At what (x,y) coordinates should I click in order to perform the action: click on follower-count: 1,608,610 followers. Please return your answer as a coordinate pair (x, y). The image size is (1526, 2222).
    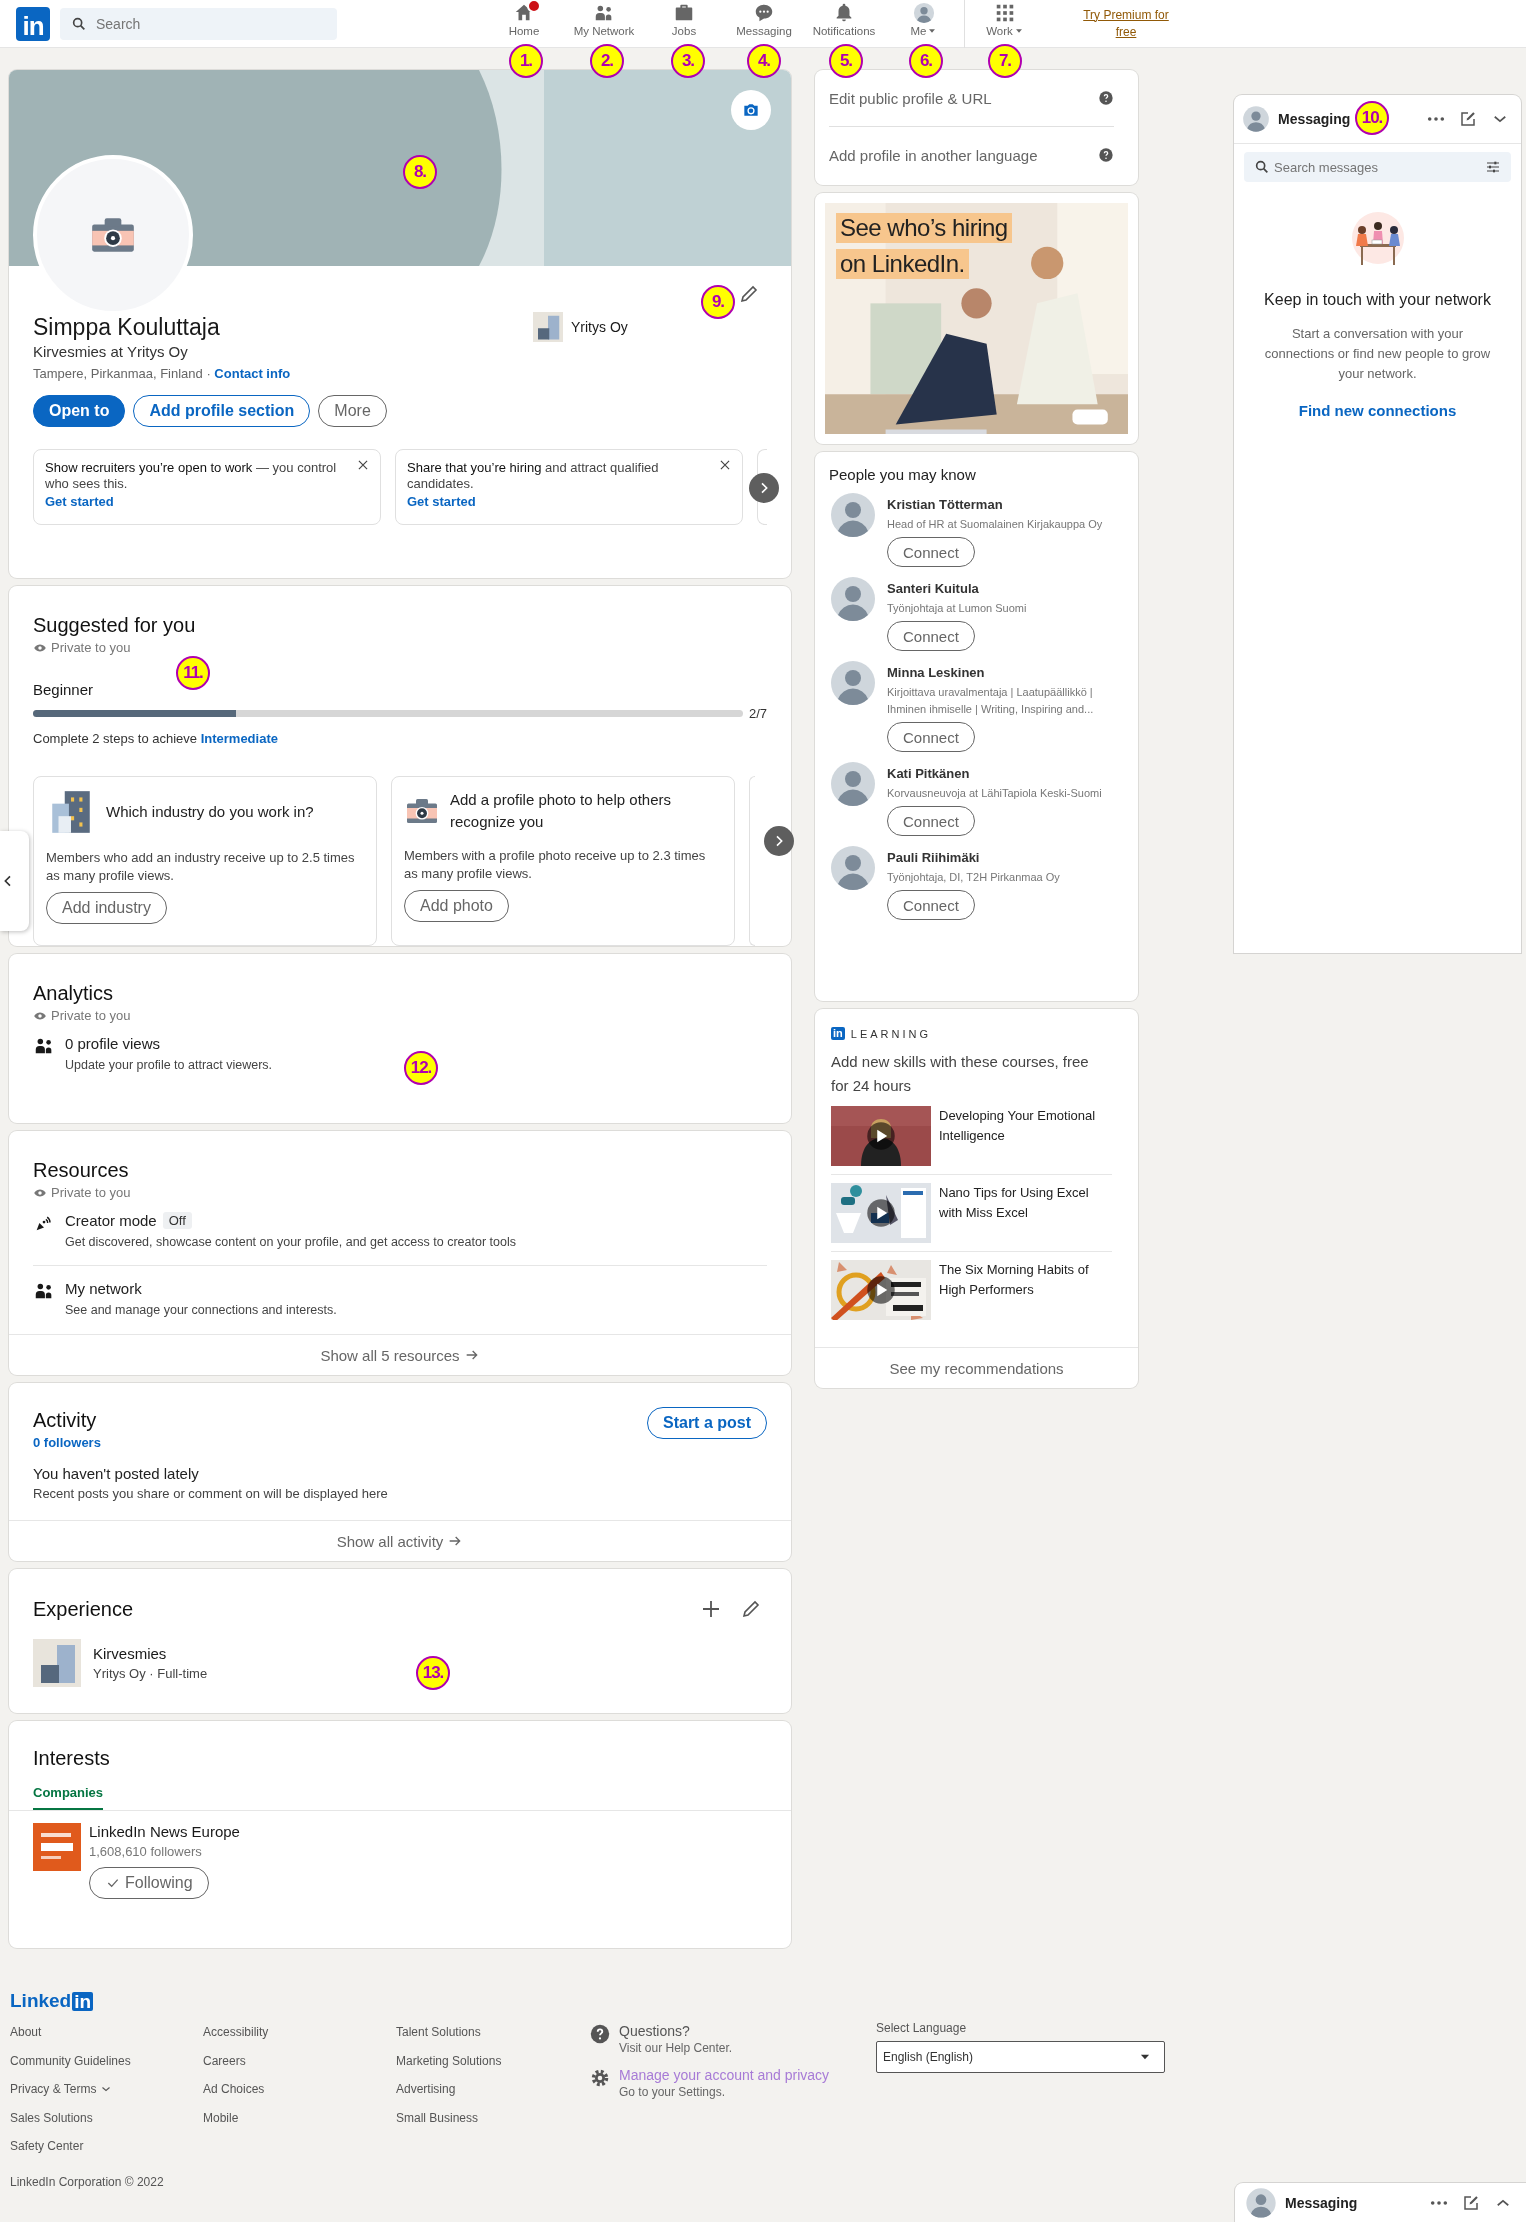
    Looking at the image, I should click on (146, 1851).